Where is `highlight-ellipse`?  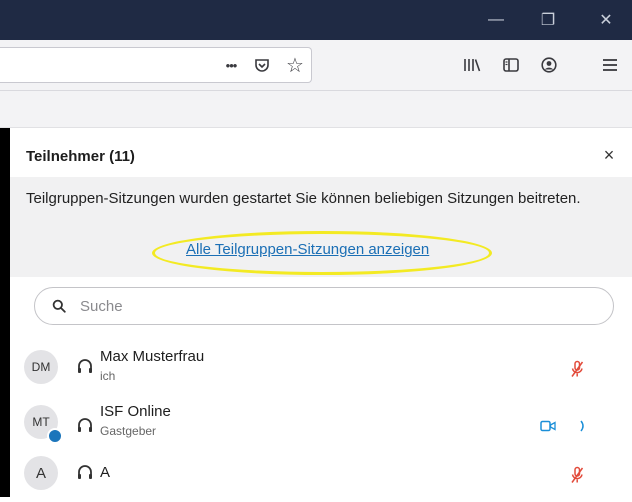 highlight-ellipse is located at coordinates (322, 253).